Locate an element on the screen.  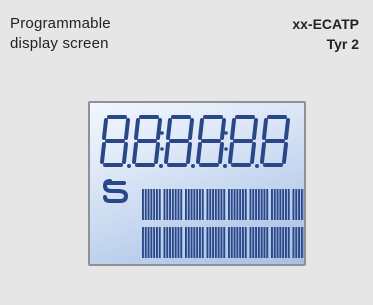
sauter-logo-icon is located at coordinates (115, 191).